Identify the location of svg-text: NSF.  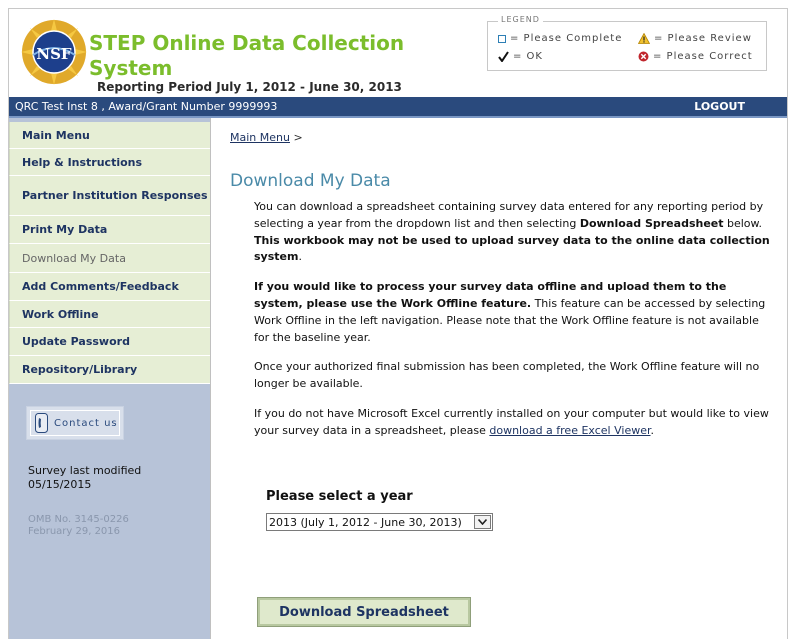
(54, 54).